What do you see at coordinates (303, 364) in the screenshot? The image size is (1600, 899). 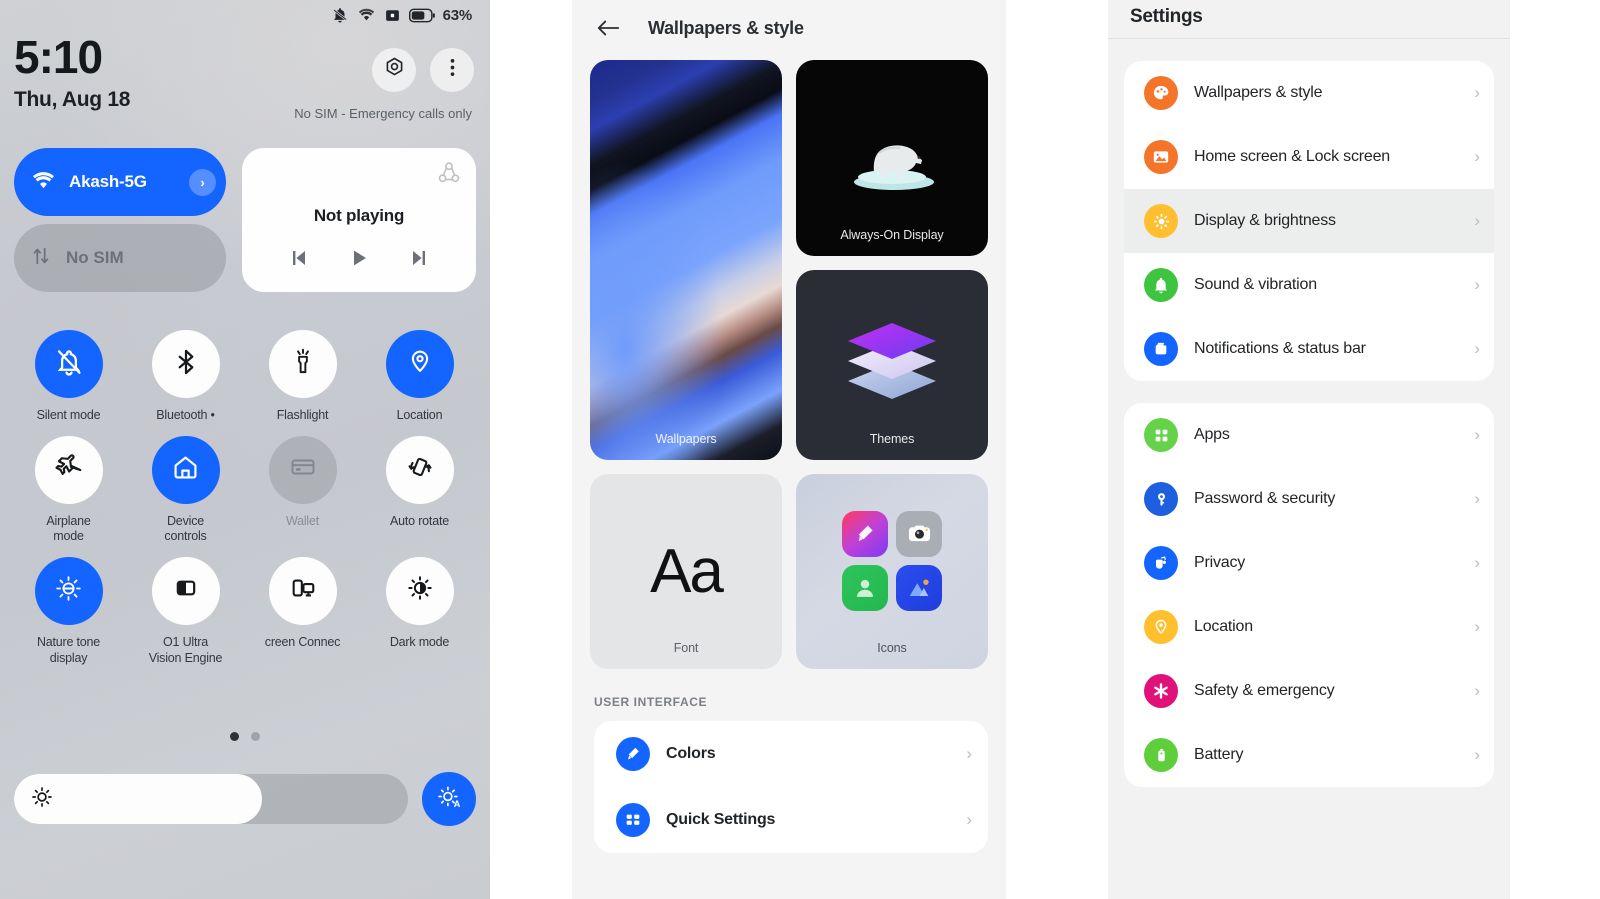 I see `flashlight-icon` at bounding box center [303, 364].